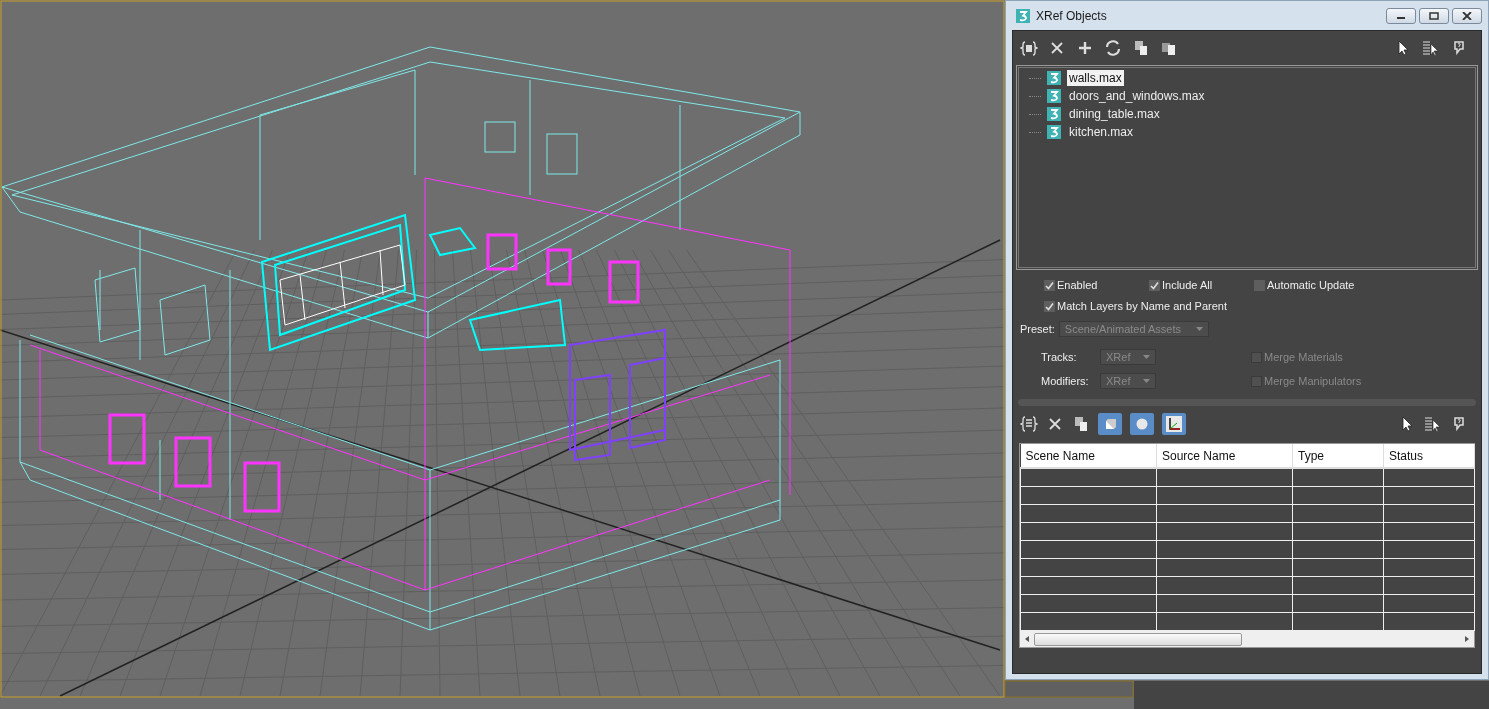 This screenshot has width=1489, height=709. I want to click on horizontal-scrollbar, so click(1247, 639).